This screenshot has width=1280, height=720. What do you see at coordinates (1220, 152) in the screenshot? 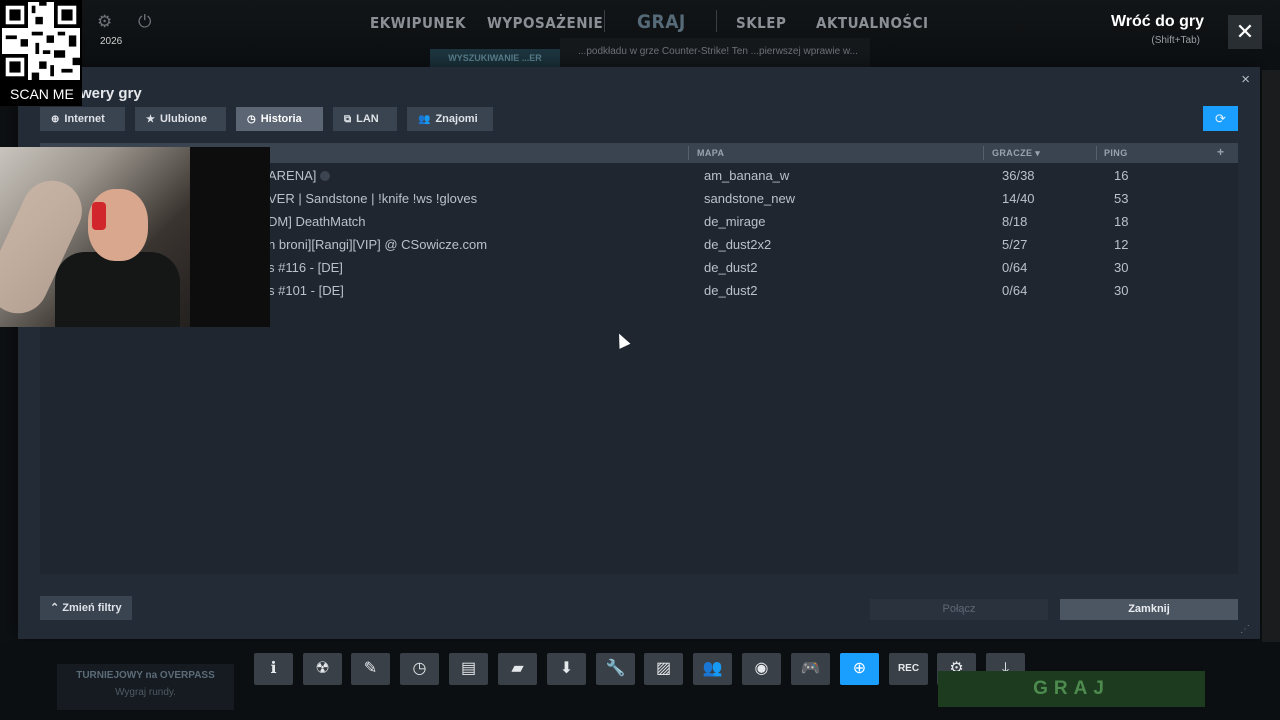
I see `add-column-icon: +` at bounding box center [1220, 152].